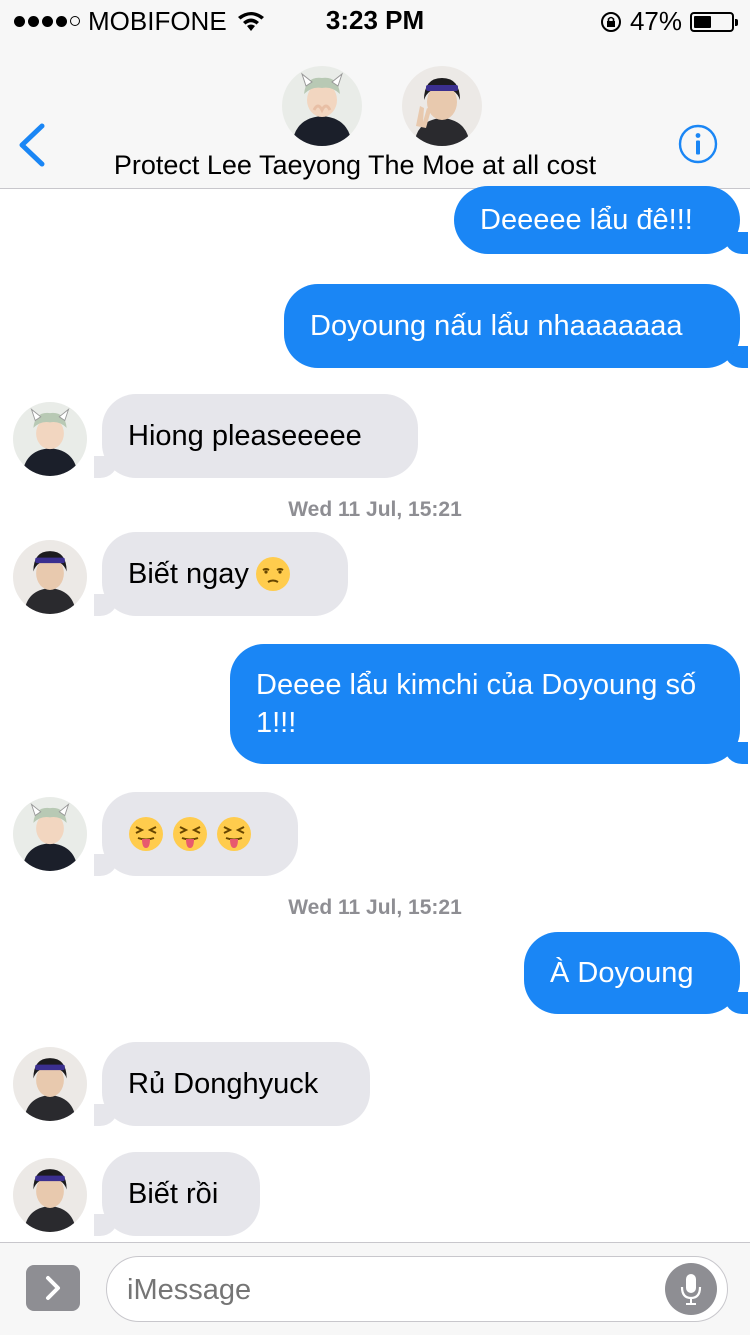 The width and height of the screenshot is (750, 1335). I want to click on message-incoming: Biết rồi, so click(177, 1194).